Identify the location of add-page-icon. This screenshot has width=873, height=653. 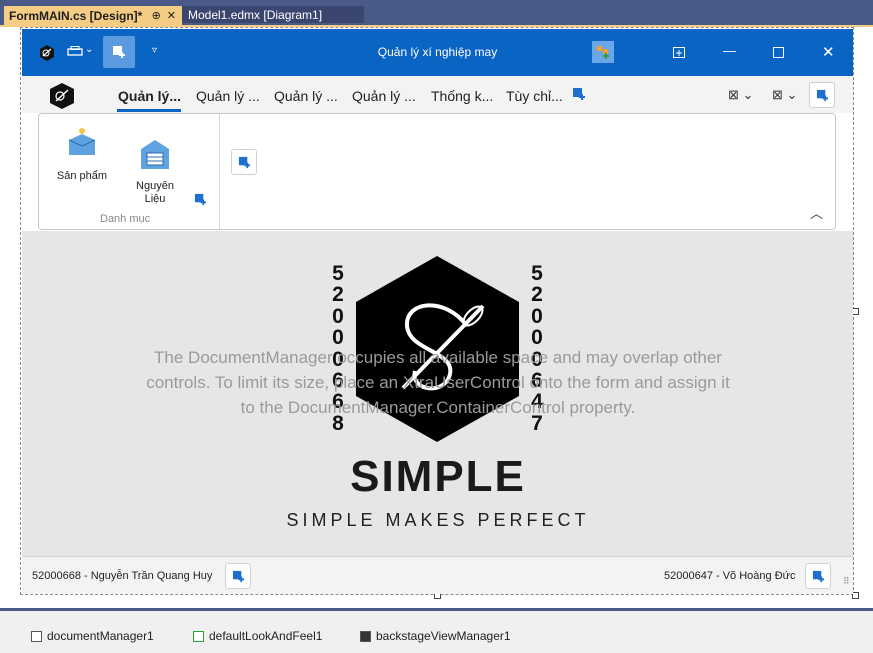
(579, 94).